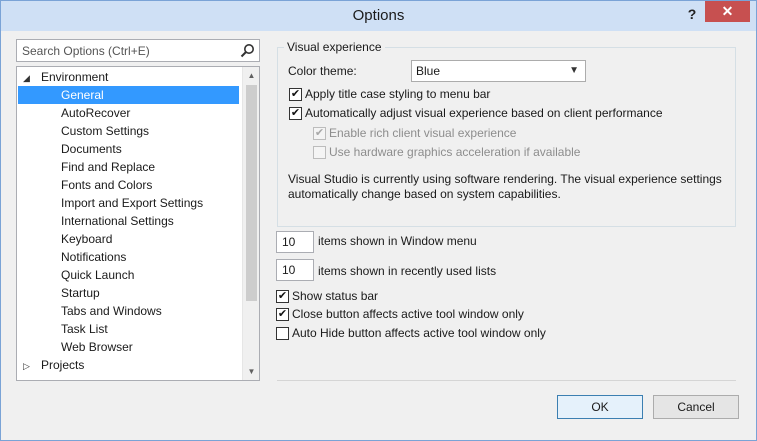  I want to click on collapsed-arrow-icon: ▷, so click(32, 366).